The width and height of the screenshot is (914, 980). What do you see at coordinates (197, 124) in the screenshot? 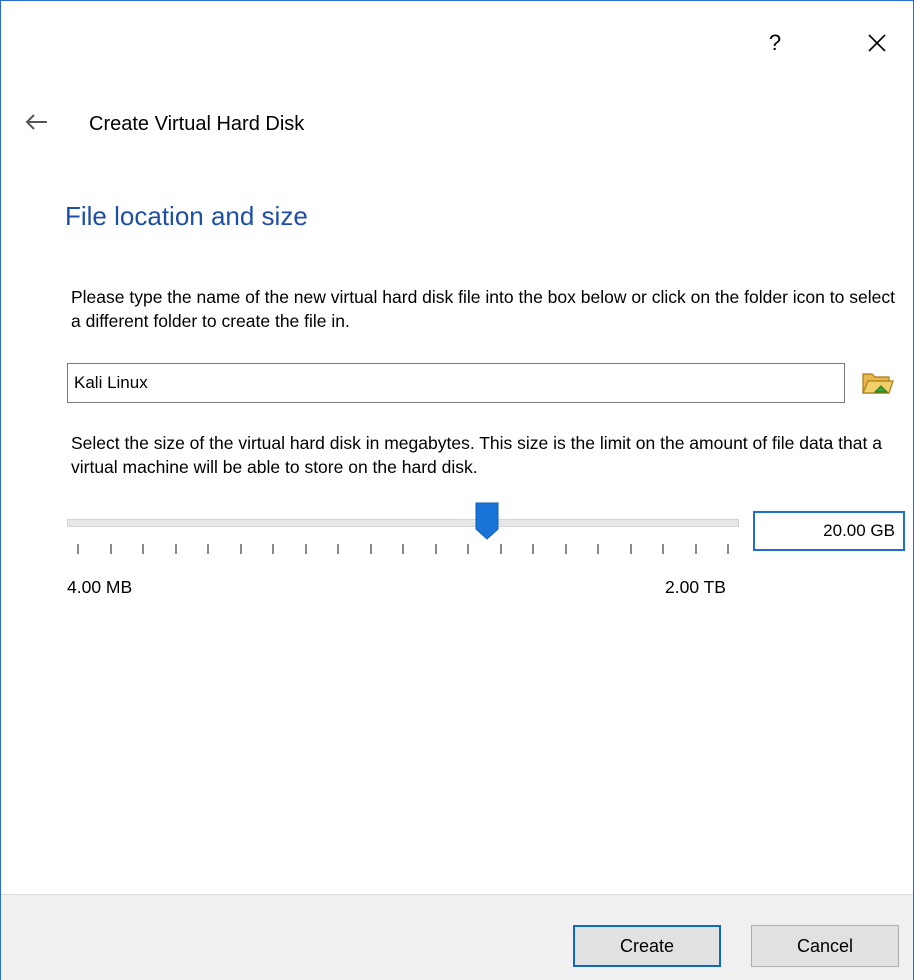
I see `wizard-title: Create Virtual Hard Disk` at bounding box center [197, 124].